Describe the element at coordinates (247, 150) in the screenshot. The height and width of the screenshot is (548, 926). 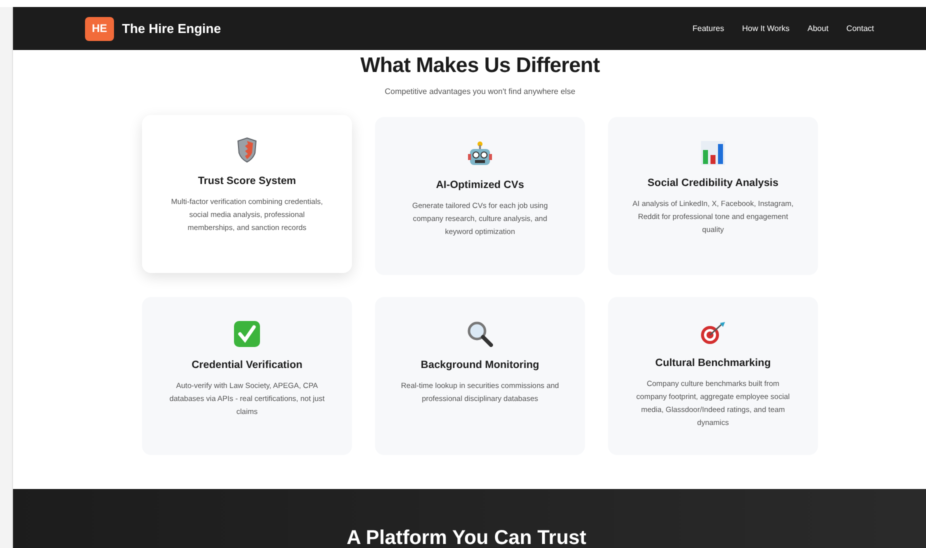
I see `shield-icon` at that location.